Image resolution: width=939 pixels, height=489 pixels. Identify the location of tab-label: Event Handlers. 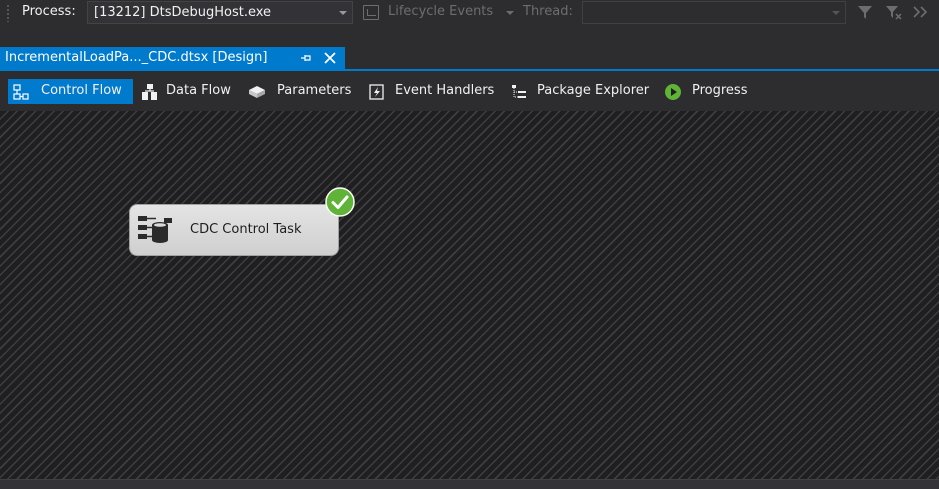
(445, 90).